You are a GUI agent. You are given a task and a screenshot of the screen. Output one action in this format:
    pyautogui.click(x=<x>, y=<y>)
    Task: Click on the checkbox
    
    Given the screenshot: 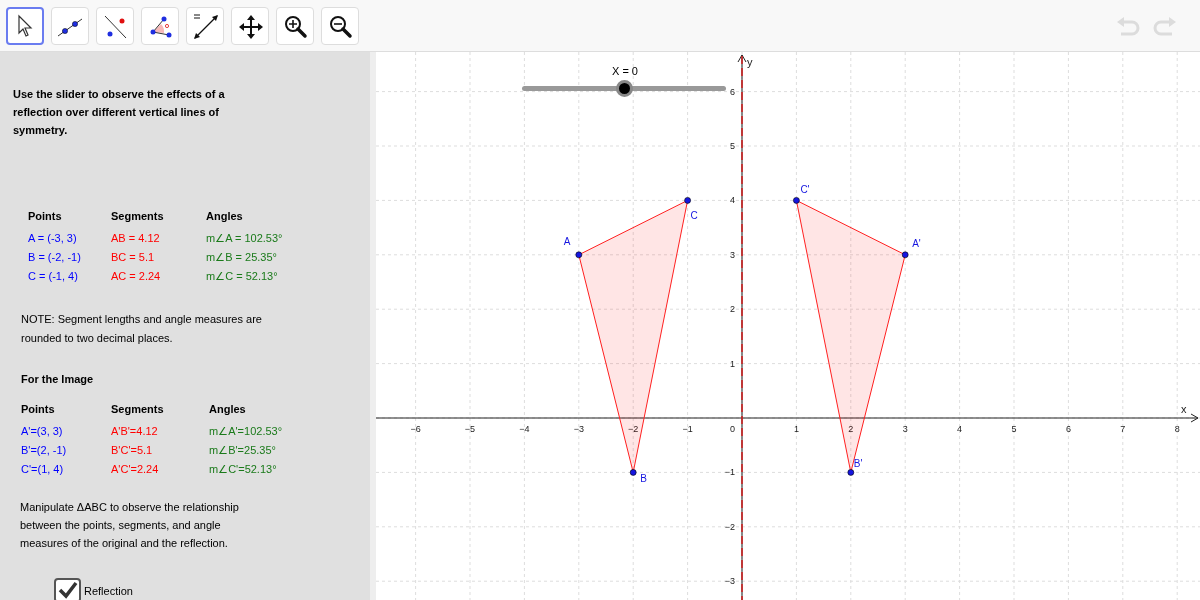 What is the action you would take?
    pyautogui.click(x=67, y=588)
    